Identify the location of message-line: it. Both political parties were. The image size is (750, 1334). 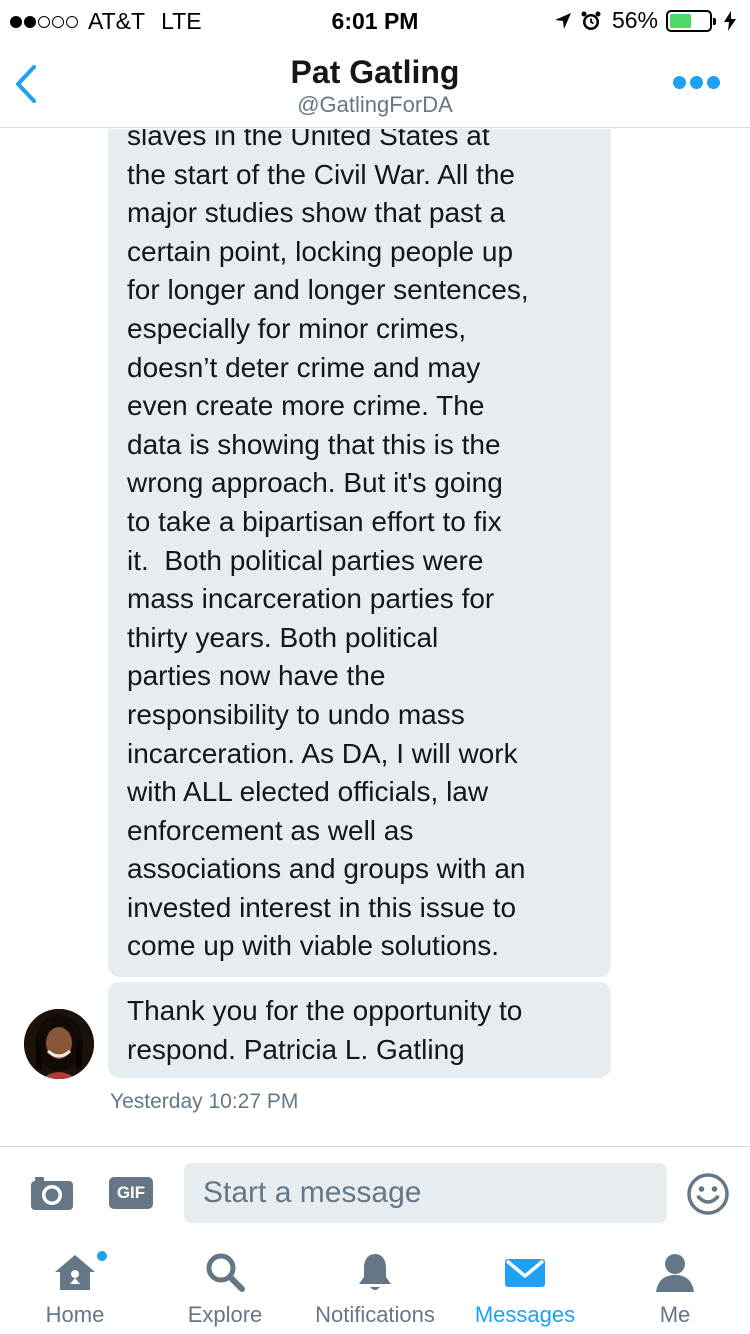
(305, 560).